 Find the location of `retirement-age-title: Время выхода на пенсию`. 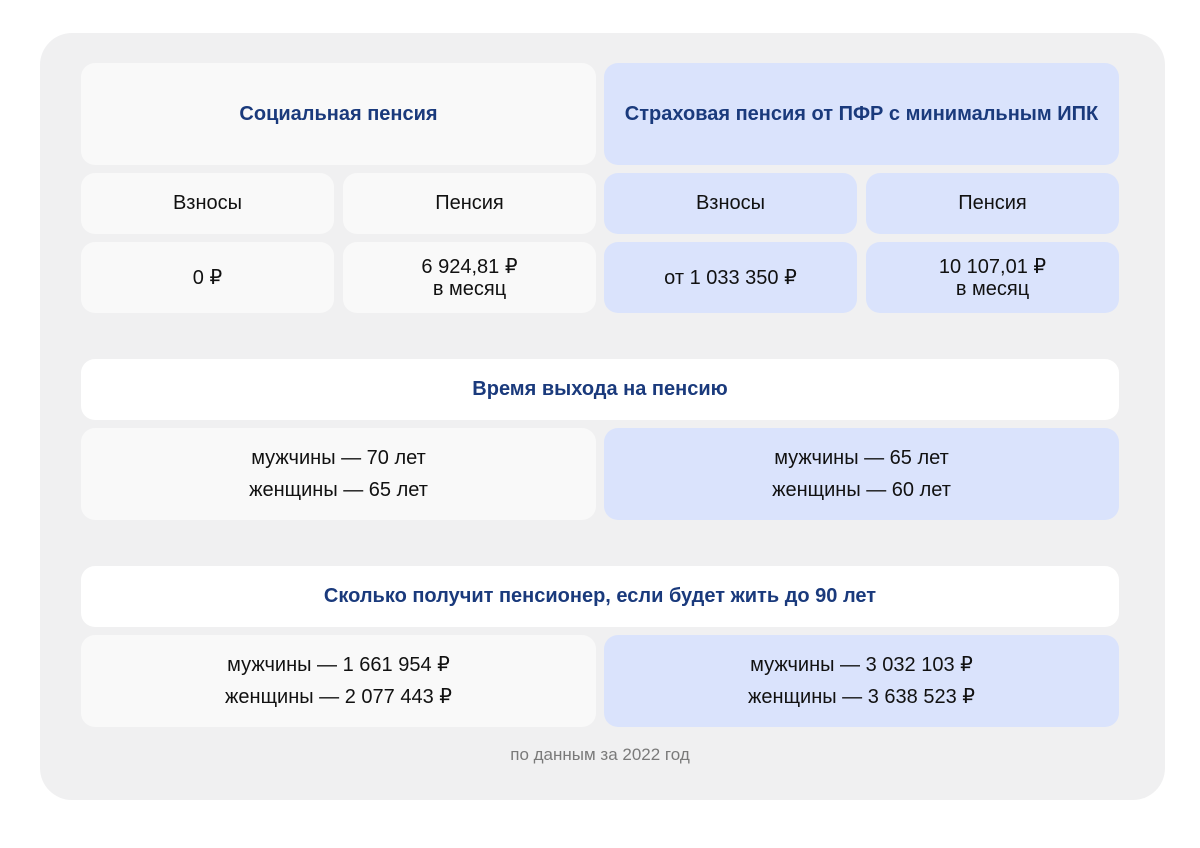

retirement-age-title: Время выхода на пенсию is located at coordinates (600, 389).